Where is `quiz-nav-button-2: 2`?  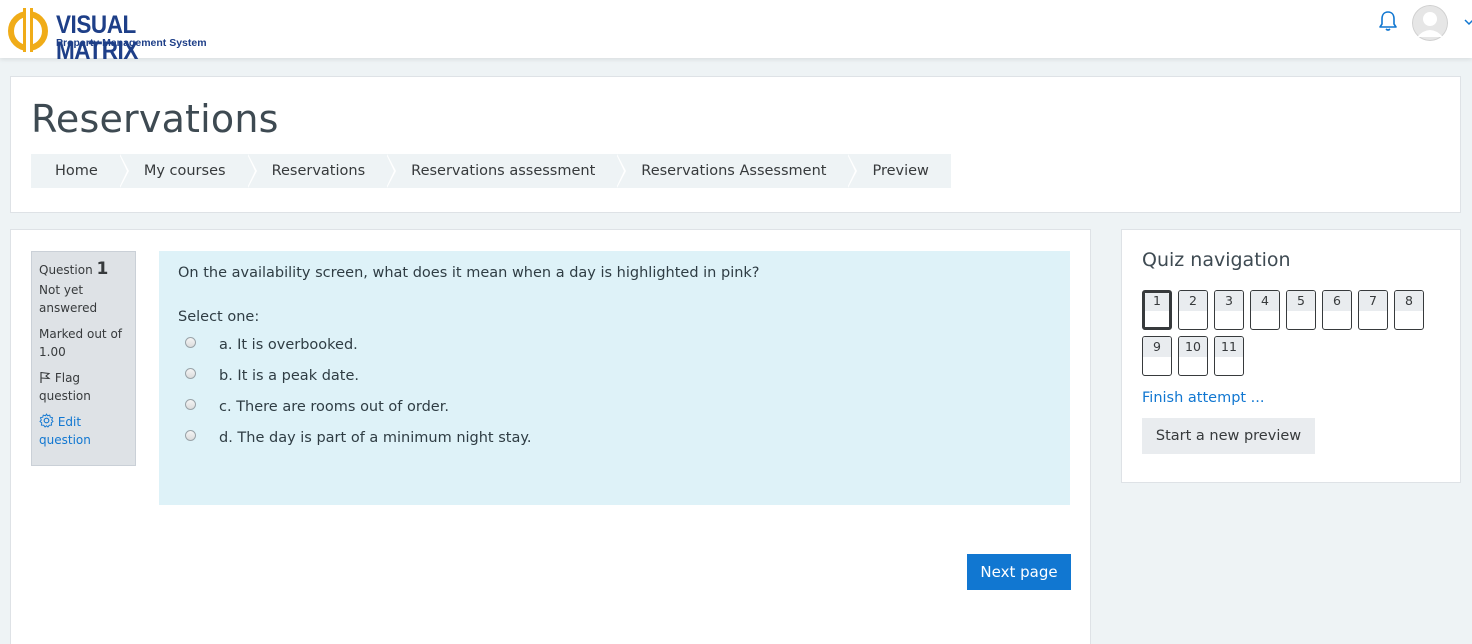
quiz-nav-button-2: 2 is located at coordinates (1193, 310).